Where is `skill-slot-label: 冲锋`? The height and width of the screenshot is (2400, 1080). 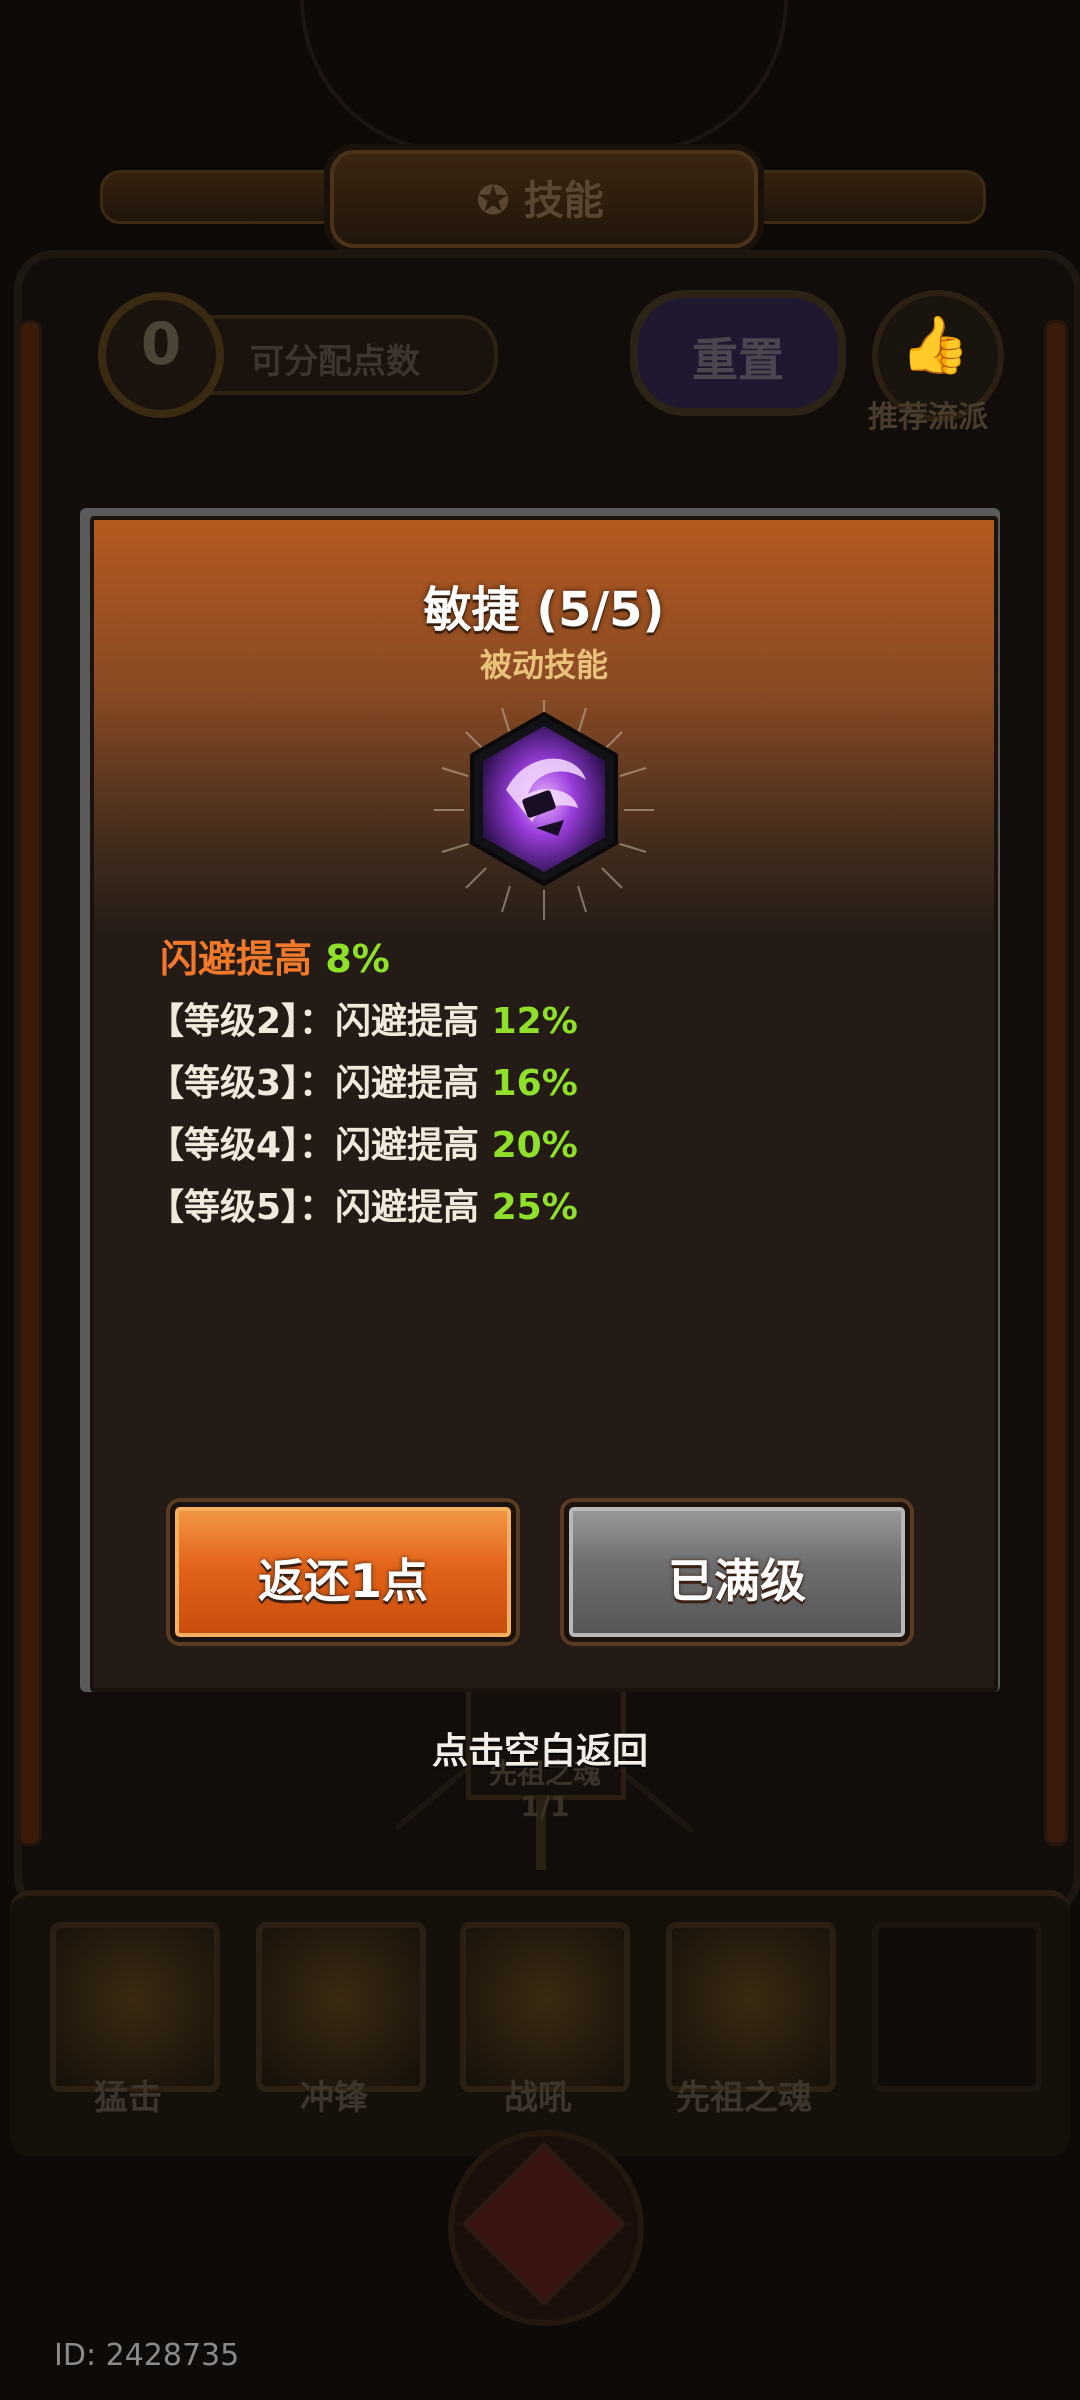
skill-slot-label: 冲锋 is located at coordinates (334, 2098).